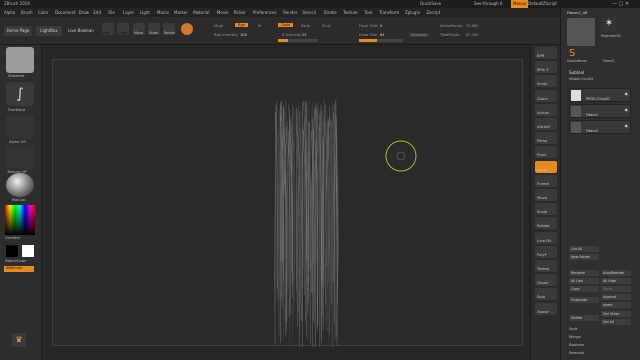 The image size is (640, 360). What do you see at coordinates (488, 4) in the screenshot?
I see `see-through-slider: See-through 0` at bounding box center [488, 4].